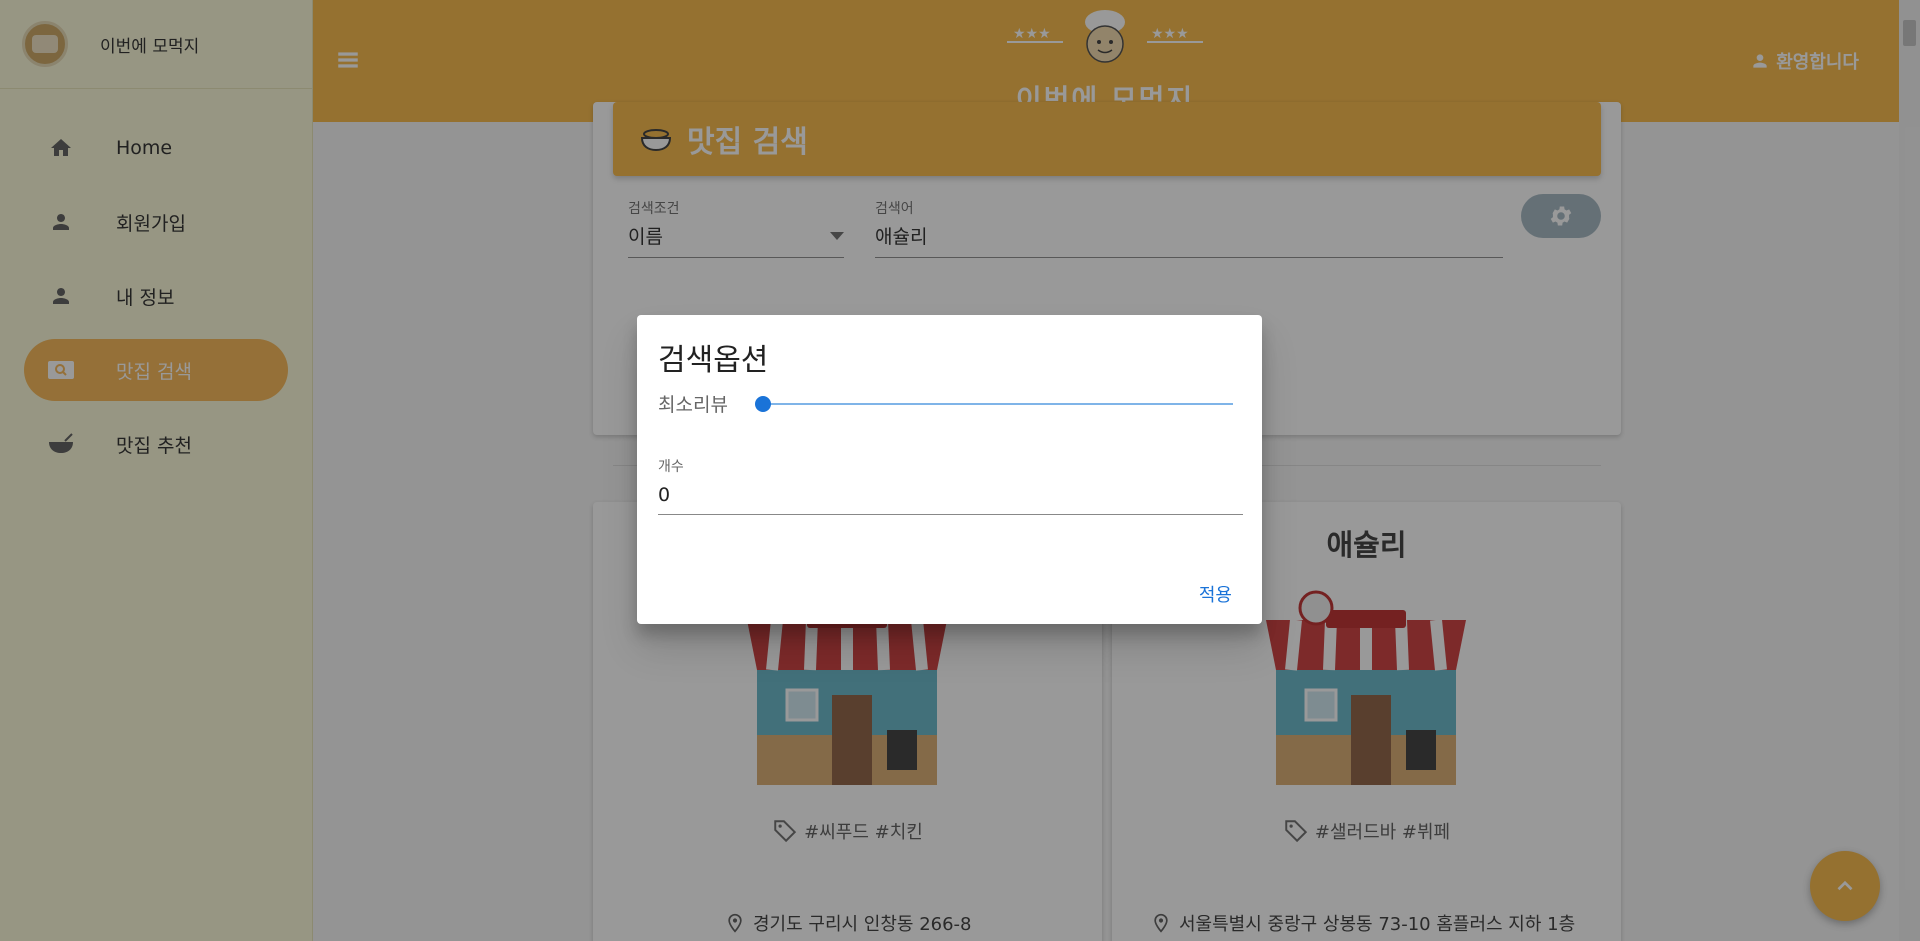 This screenshot has height=941, width=1920. What do you see at coordinates (664, 495) in the screenshot?
I see `count-value: 0` at bounding box center [664, 495].